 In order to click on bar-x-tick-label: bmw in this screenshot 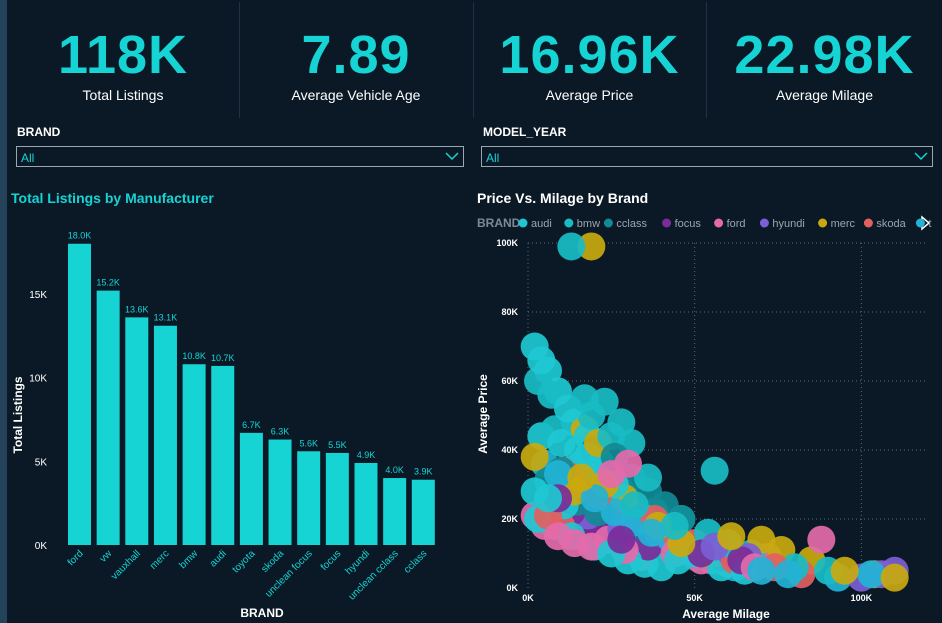, I will do `click(189, 559)`.